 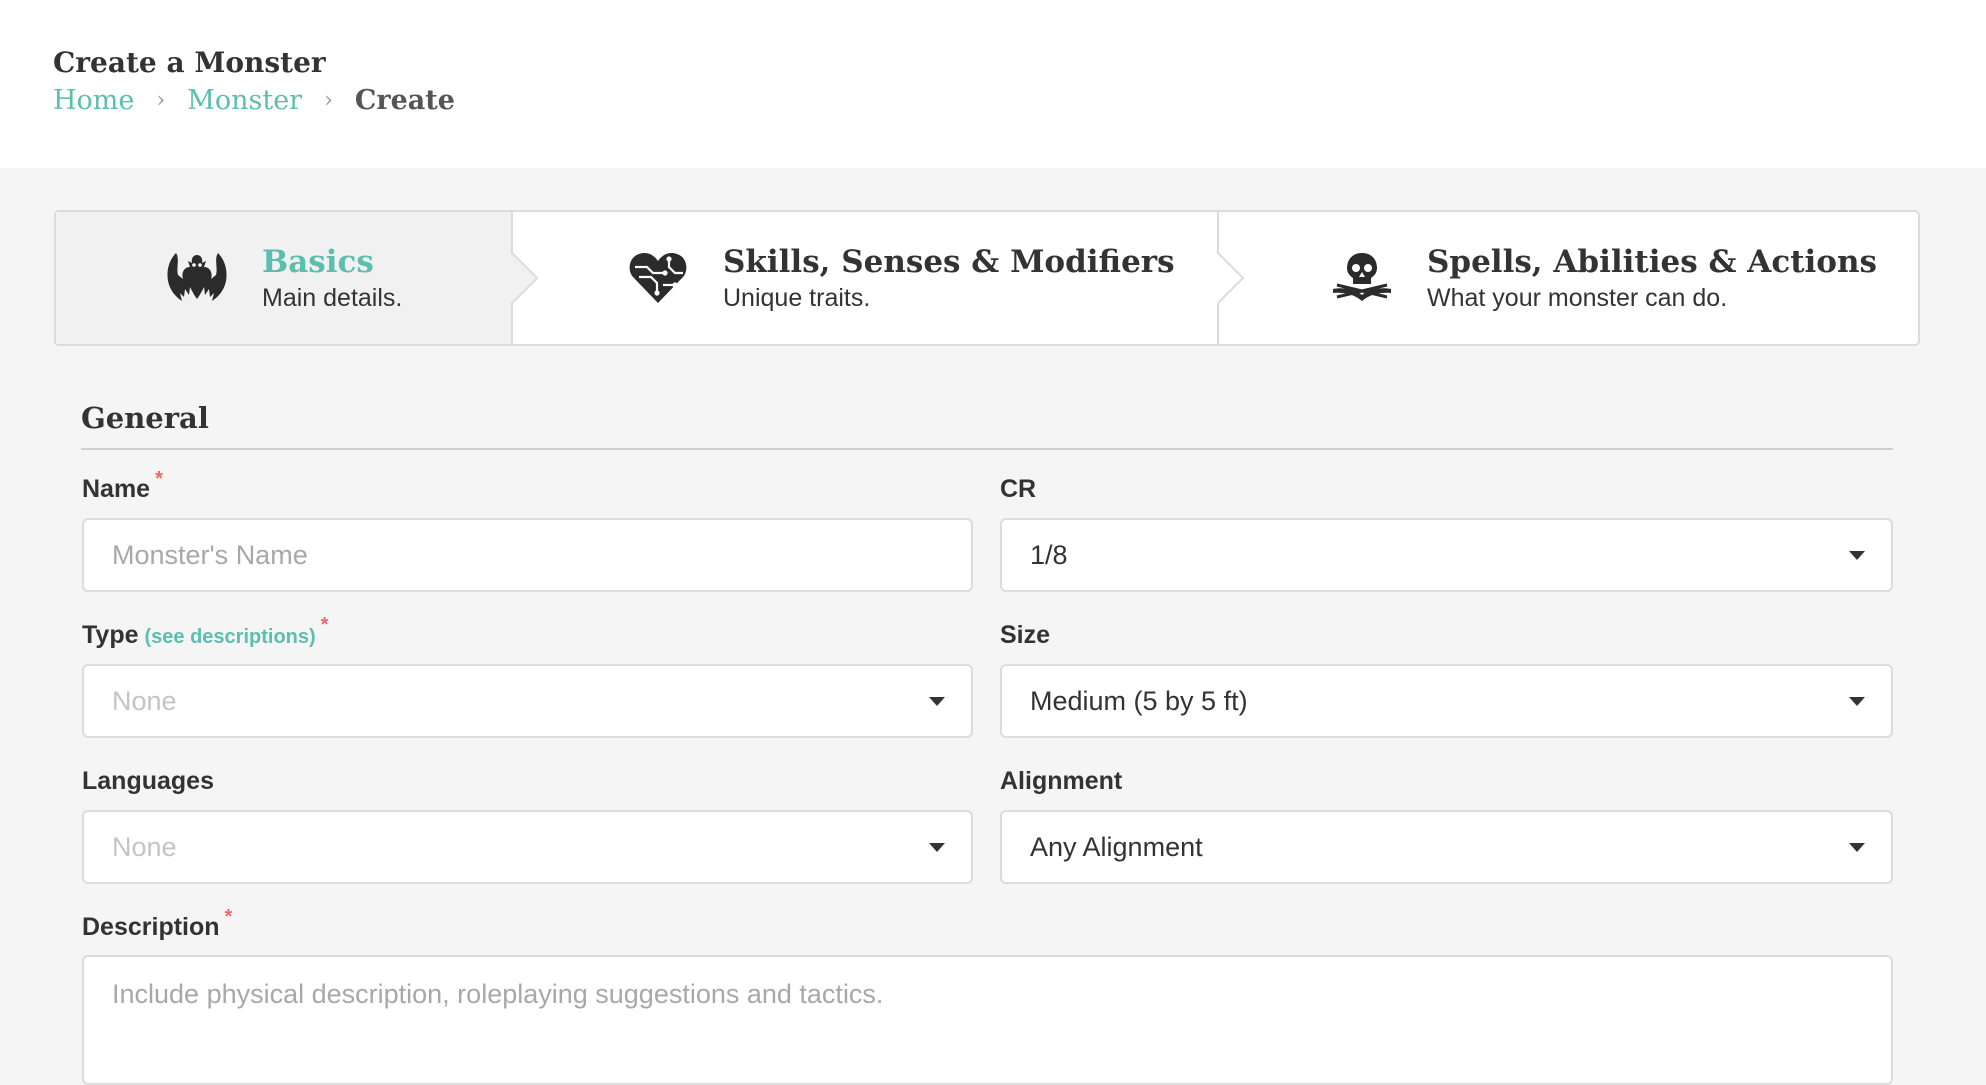 I want to click on cr-select: 1/8, so click(x=1446, y=555).